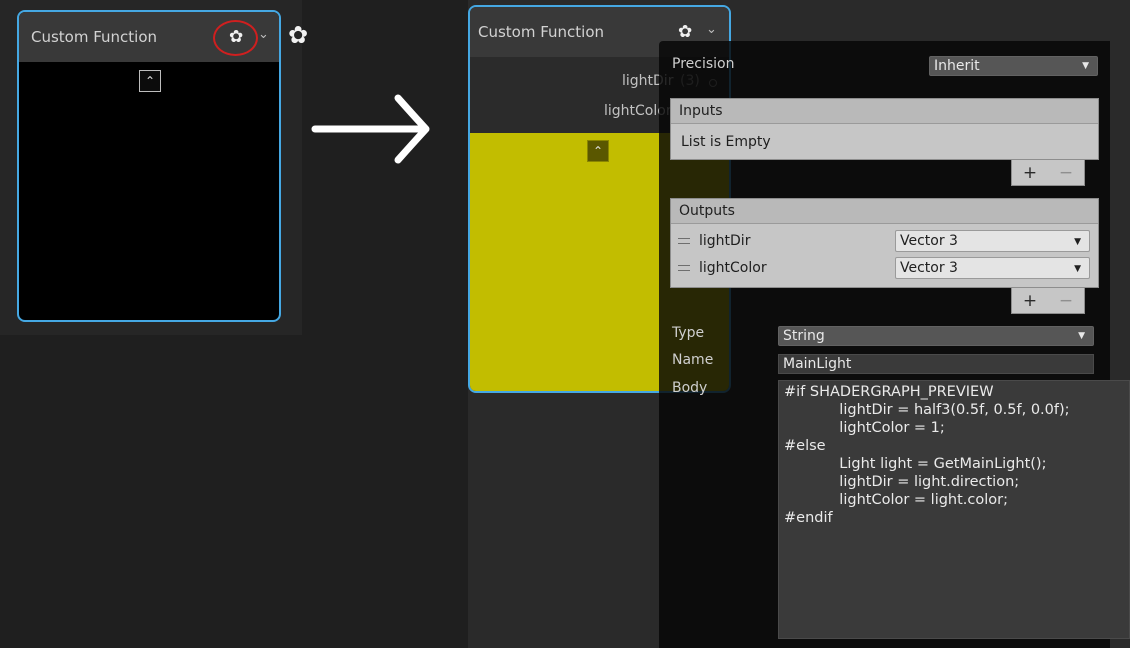  What do you see at coordinates (693, 360) in the screenshot?
I see `name-label: Name` at bounding box center [693, 360].